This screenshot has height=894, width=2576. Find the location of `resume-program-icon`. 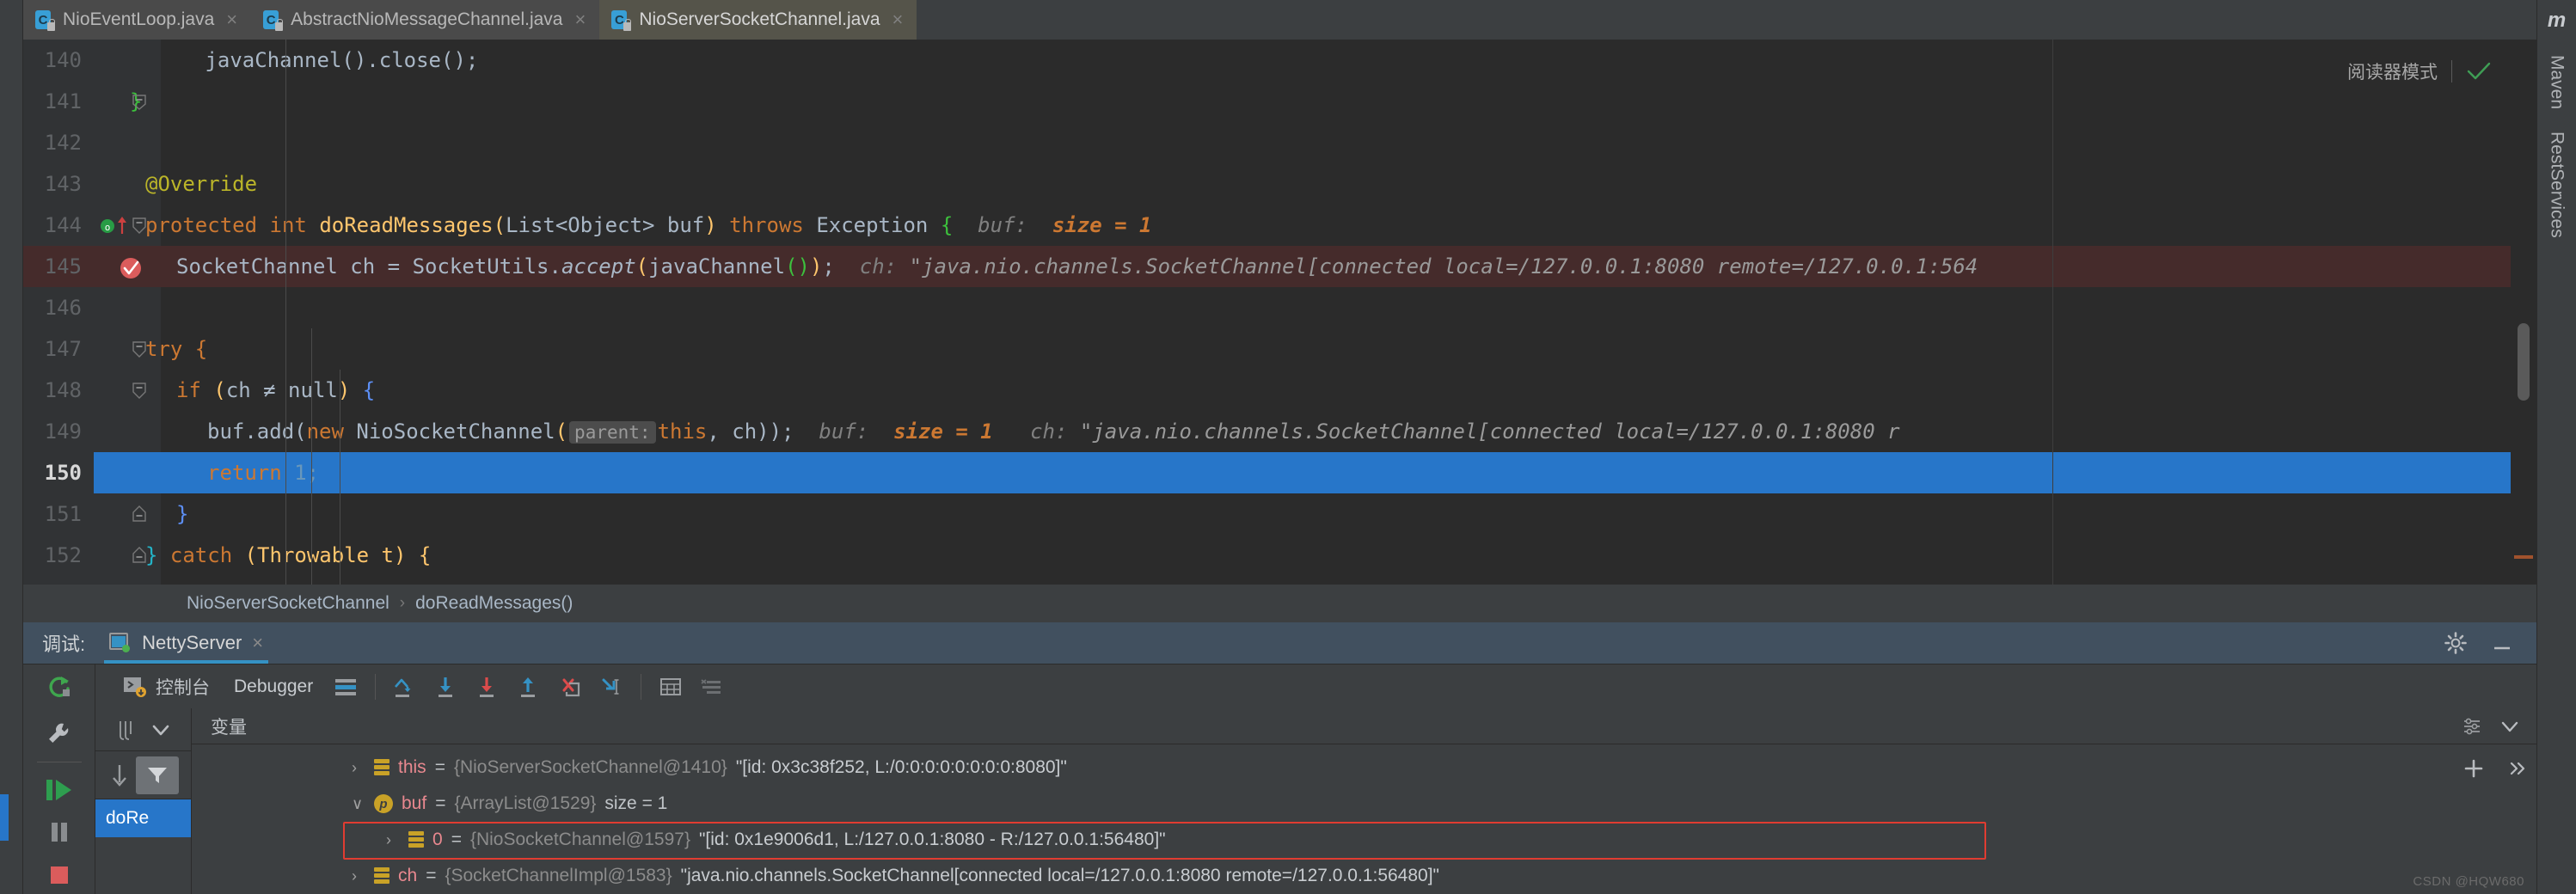

resume-program-icon is located at coordinates (59, 790).